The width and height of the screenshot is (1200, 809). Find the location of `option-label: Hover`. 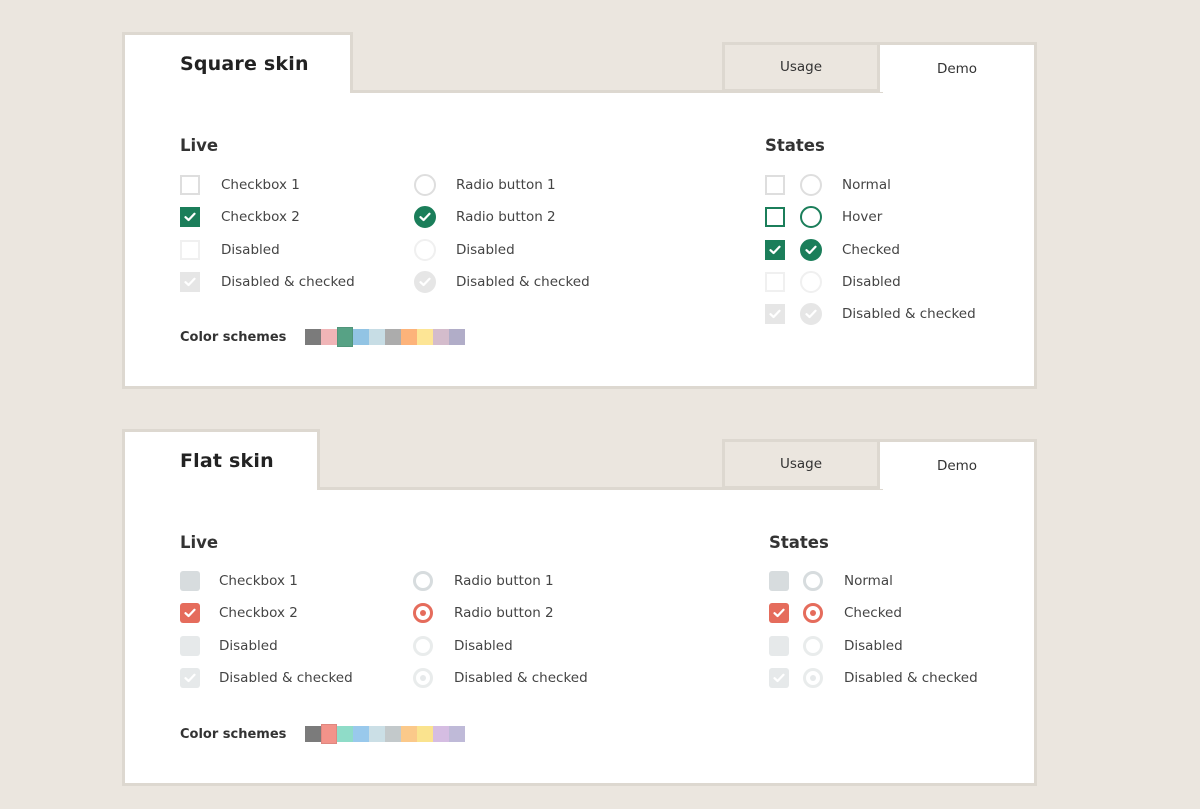

option-label: Hover is located at coordinates (862, 217).